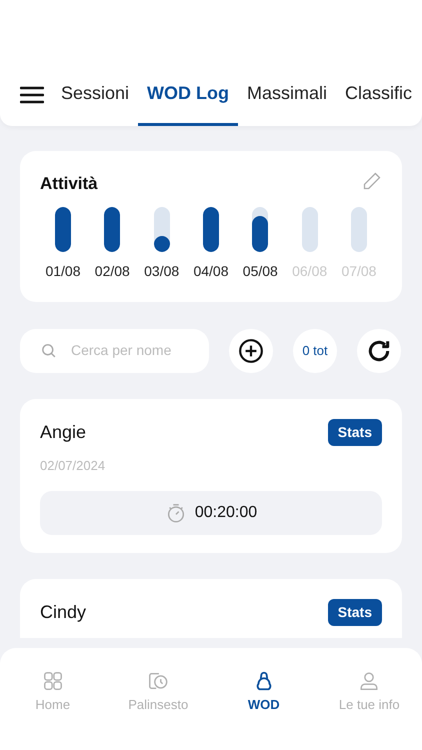 This screenshot has height=750, width=422. What do you see at coordinates (73, 465) in the screenshot?
I see `workout-date: 02/07/2024` at bounding box center [73, 465].